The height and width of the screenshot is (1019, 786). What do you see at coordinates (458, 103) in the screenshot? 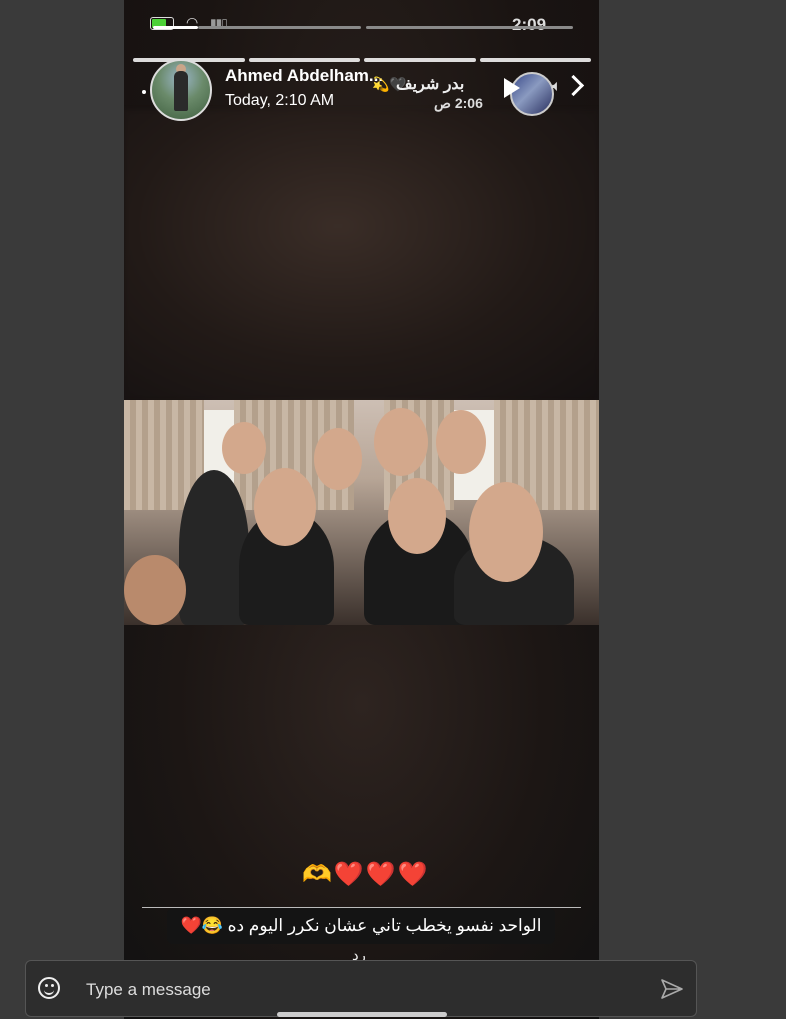
I see `inner-story-time: 2:06 ص` at bounding box center [458, 103].